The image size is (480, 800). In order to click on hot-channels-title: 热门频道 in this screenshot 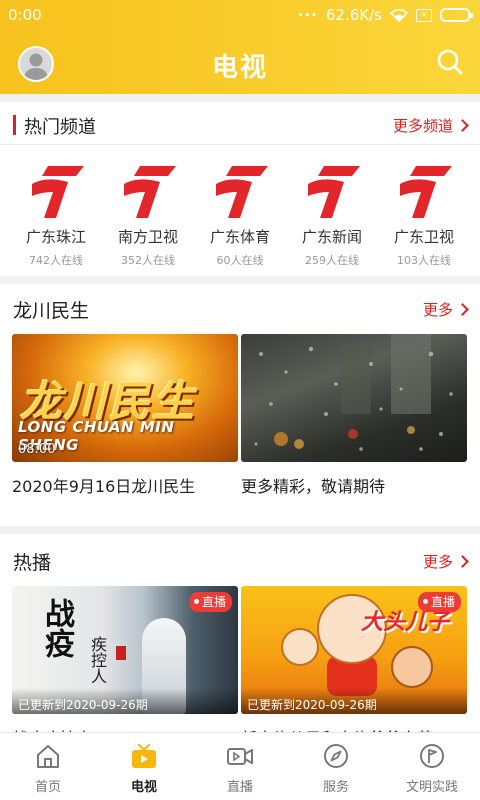, I will do `click(60, 127)`.